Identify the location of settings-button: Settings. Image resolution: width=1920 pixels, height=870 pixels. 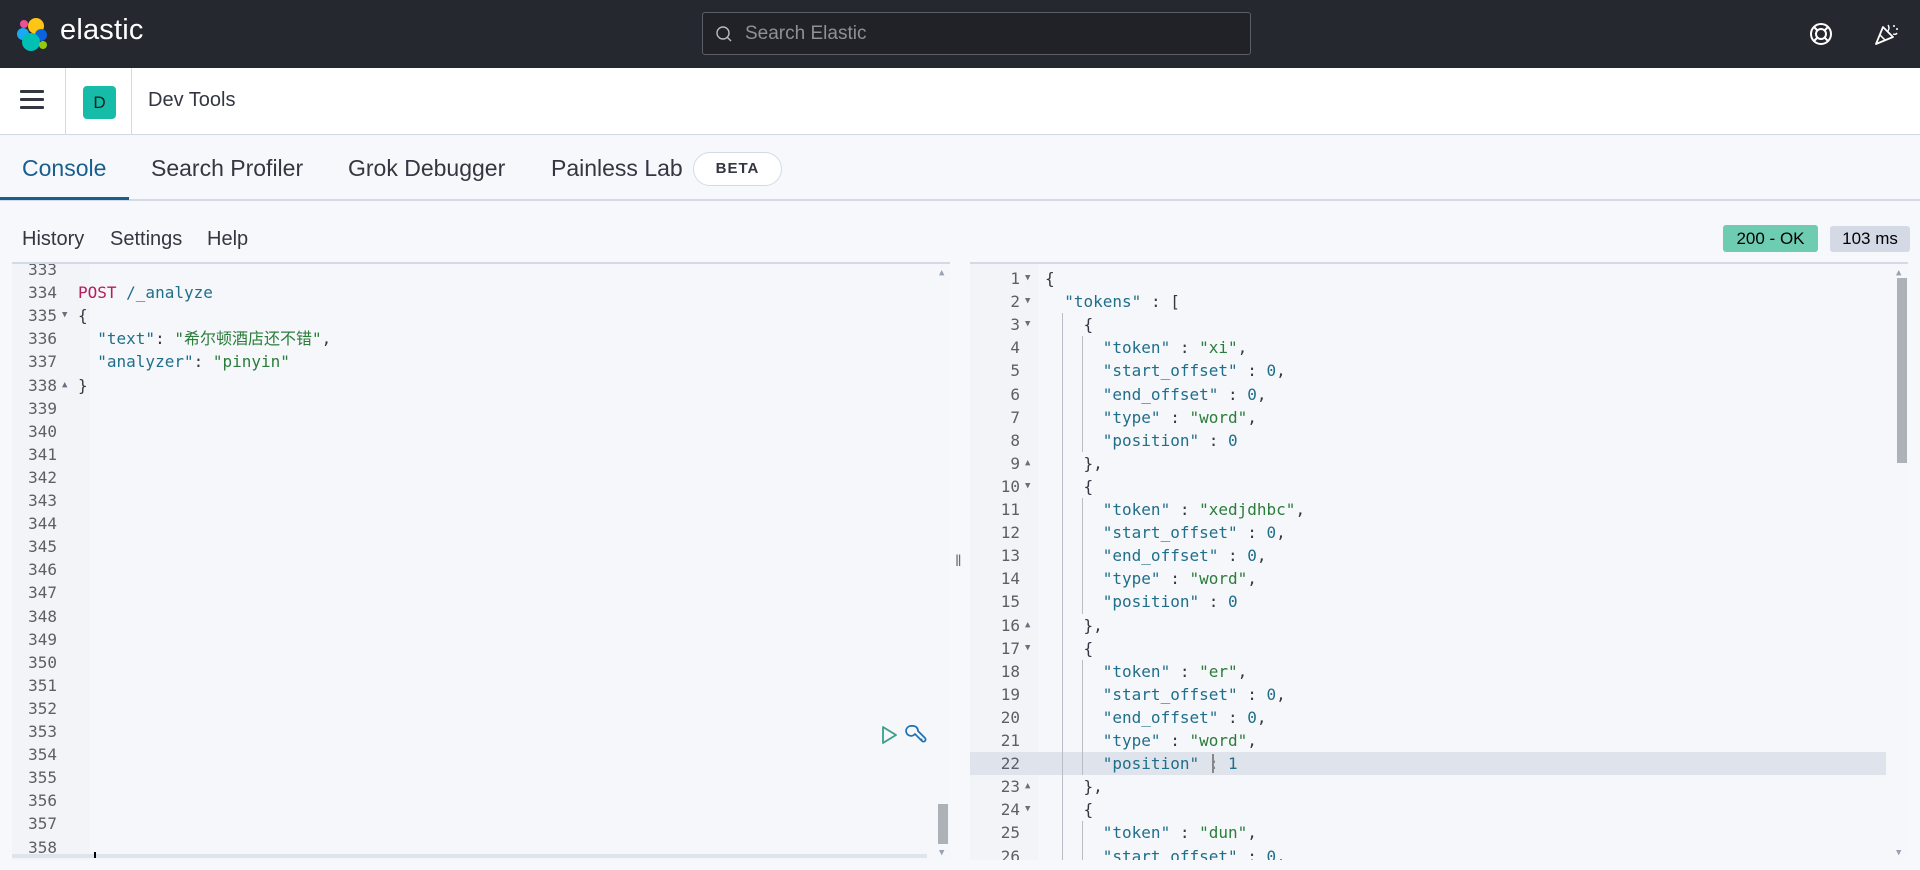
(146, 239).